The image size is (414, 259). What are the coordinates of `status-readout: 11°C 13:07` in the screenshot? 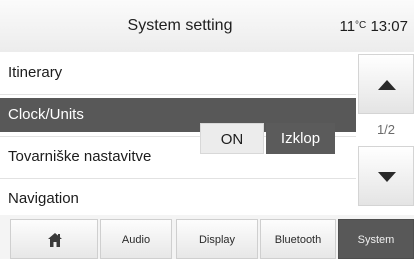 It's located at (373, 26).